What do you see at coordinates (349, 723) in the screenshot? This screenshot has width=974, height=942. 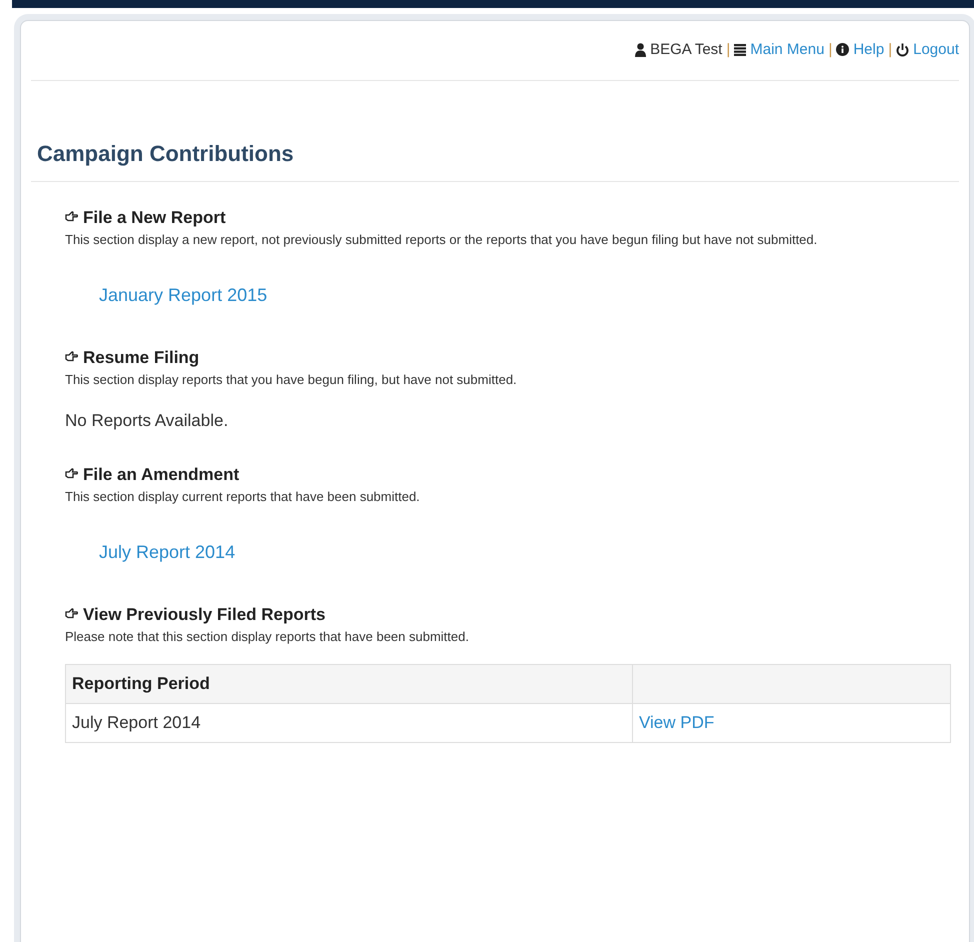 I see `table-cell: July Report 2014` at bounding box center [349, 723].